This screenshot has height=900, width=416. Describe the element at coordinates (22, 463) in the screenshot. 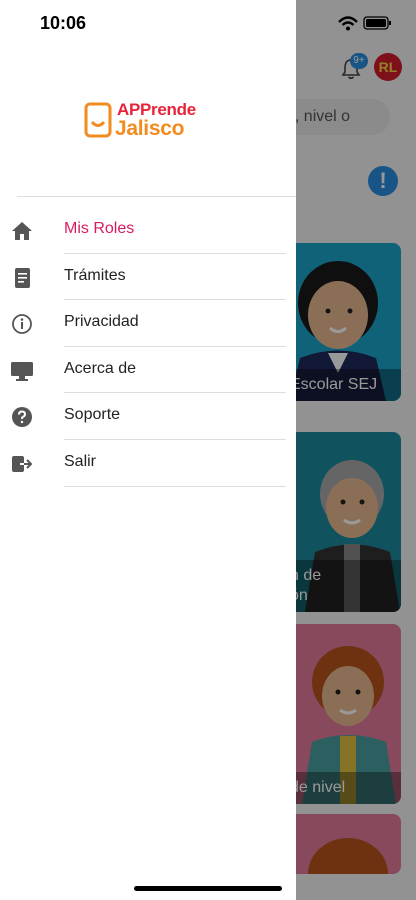

I see `logout-icon` at that location.